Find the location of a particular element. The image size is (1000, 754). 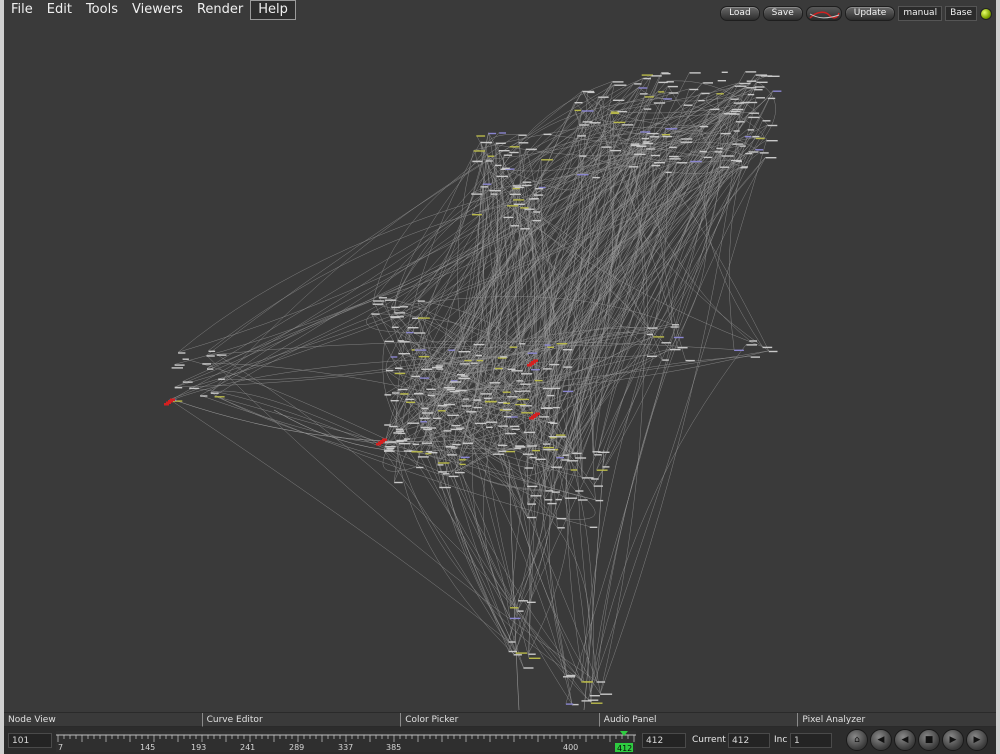

key-prev-icon: ◀ is located at coordinates (881, 739).